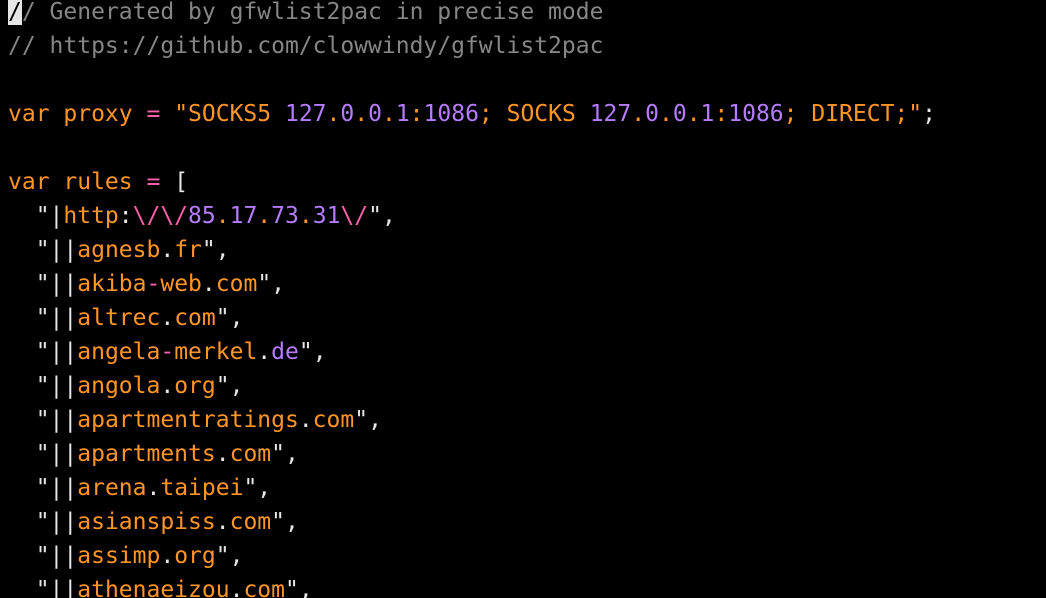  What do you see at coordinates (707, 114) in the screenshot?
I see `code-token-number: 1` at bounding box center [707, 114].